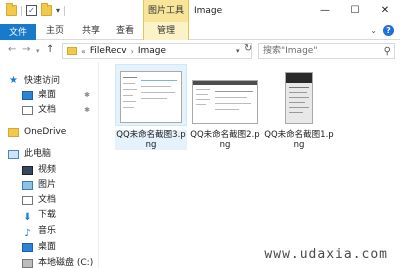  What do you see at coordinates (55, 31) in the screenshot?
I see `tab-home: 主页` at bounding box center [55, 31].